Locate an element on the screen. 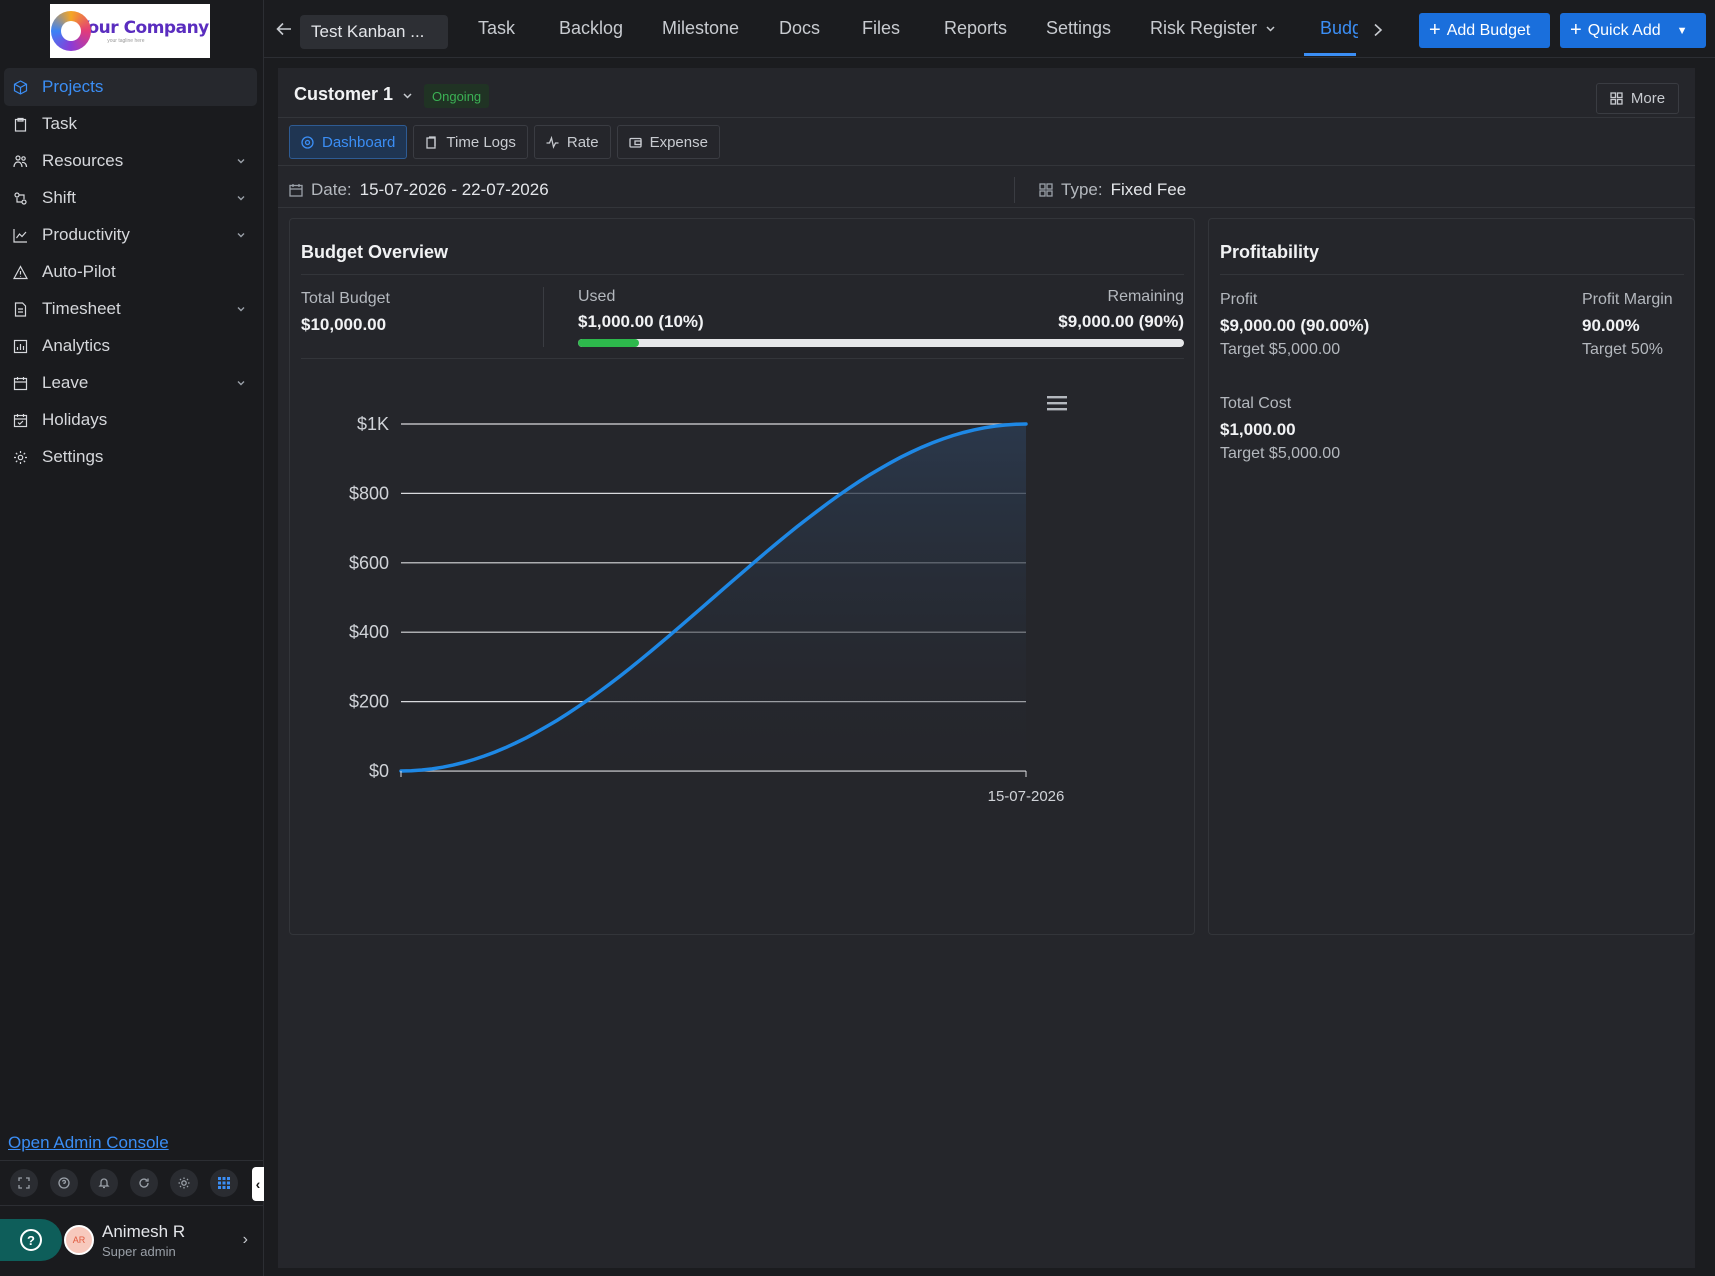 The height and width of the screenshot is (1276, 1715). sidebar-item-label: Holidays is located at coordinates (75, 419).